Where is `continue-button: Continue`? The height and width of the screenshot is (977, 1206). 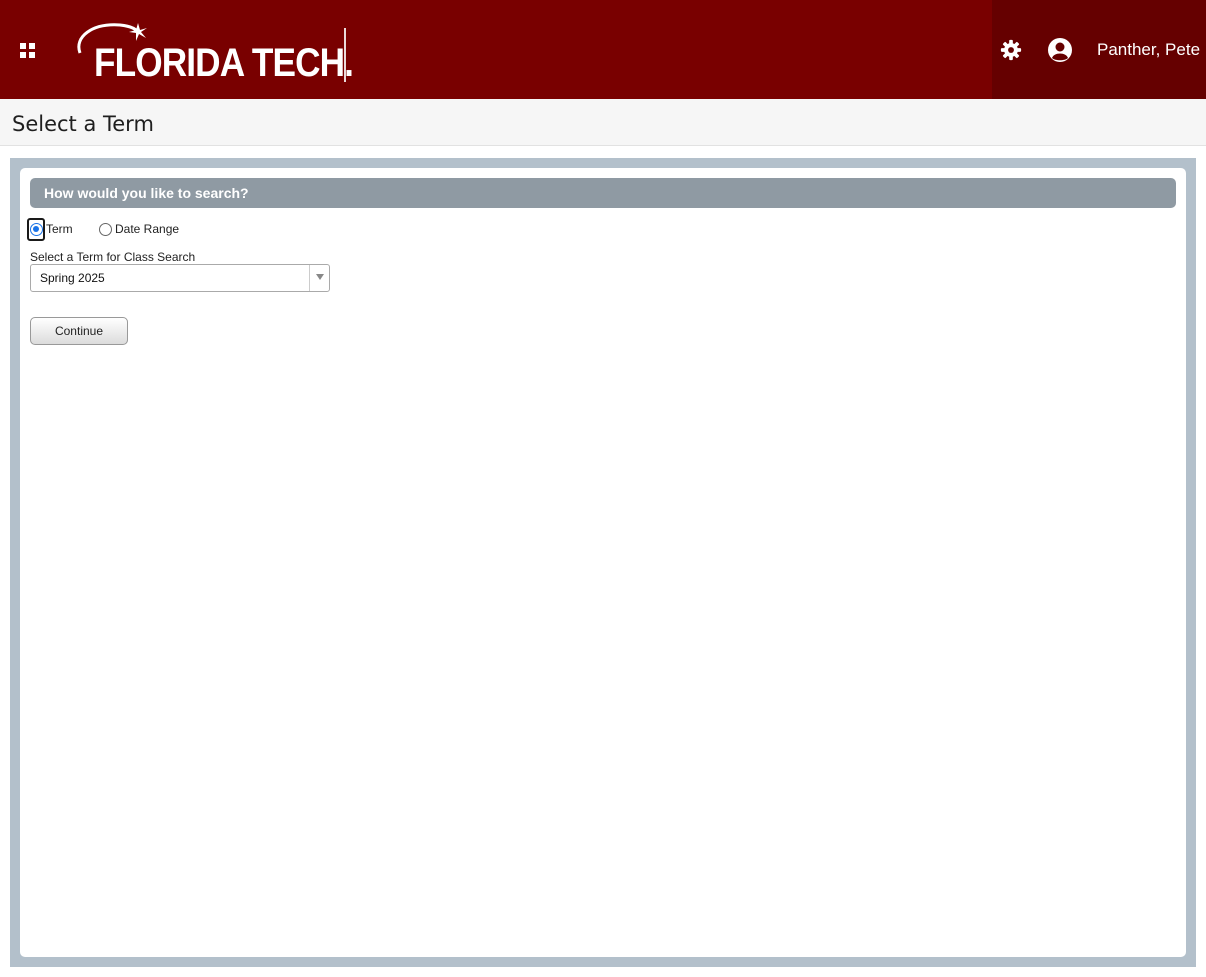 continue-button: Continue is located at coordinates (79, 331).